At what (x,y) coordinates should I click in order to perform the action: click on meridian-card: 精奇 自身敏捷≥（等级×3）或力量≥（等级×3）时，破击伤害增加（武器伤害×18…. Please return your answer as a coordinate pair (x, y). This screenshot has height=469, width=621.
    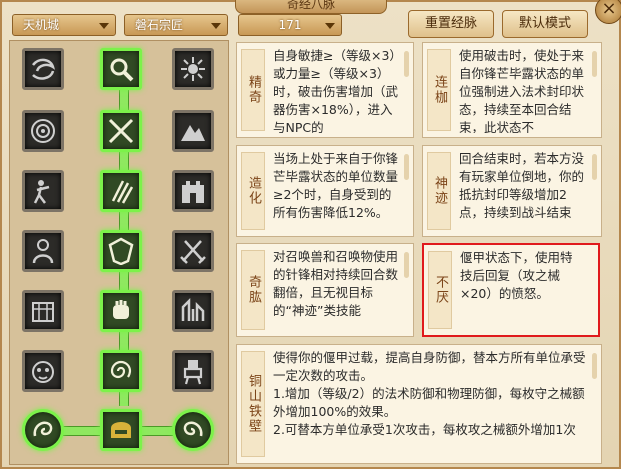
    Looking at the image, I should click on (325, 90).